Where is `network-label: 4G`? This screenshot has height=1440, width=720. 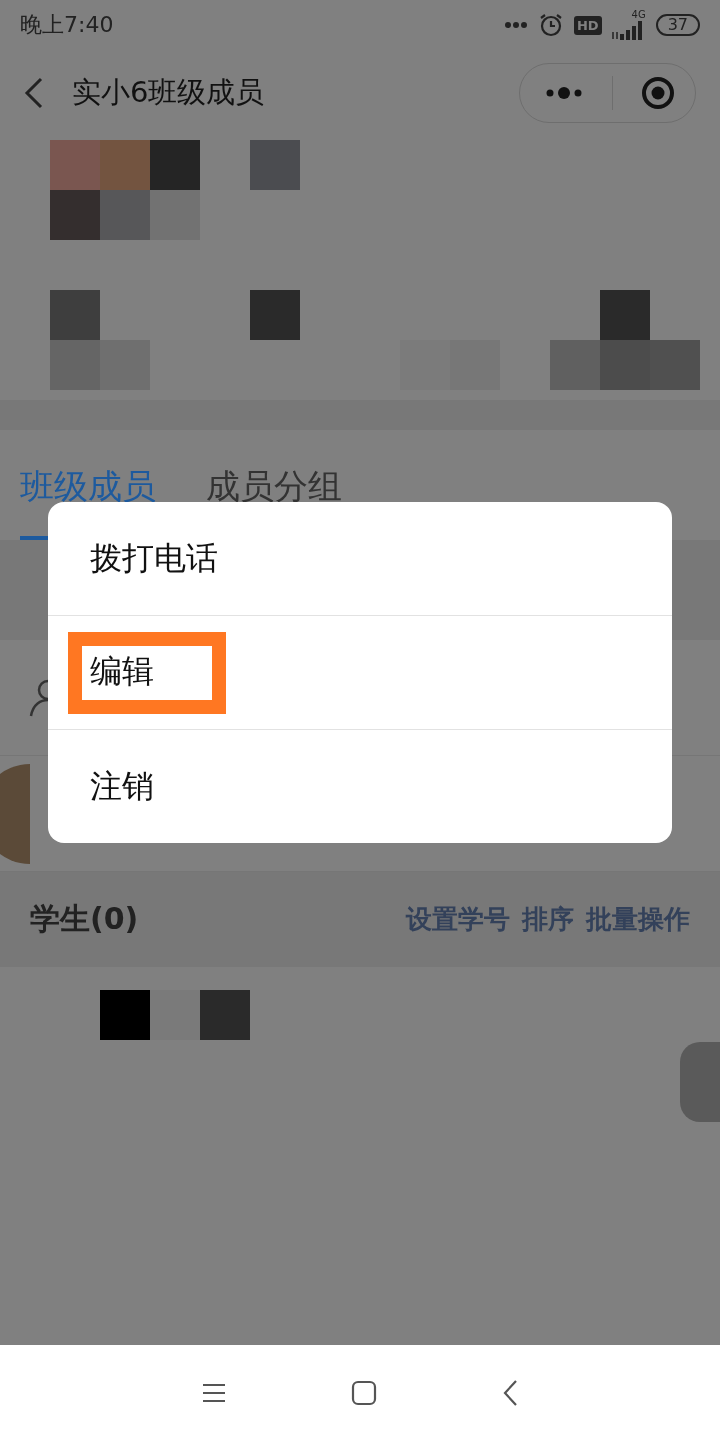 network-label: 4G is located at coordinates (638, 15).